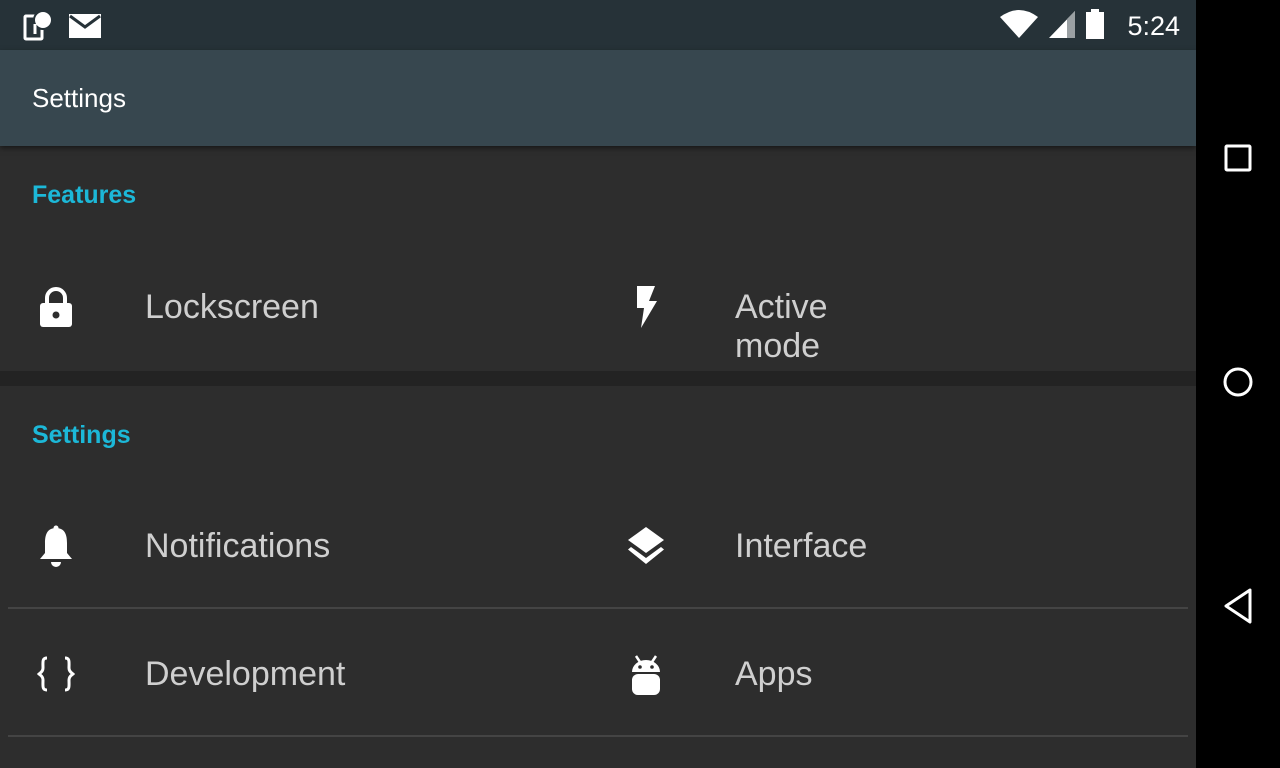 This screenshot has height=768, width=1280. Describe the element at coordinates (646, 307) in the screenshot. I see `flash-icon` at that location.